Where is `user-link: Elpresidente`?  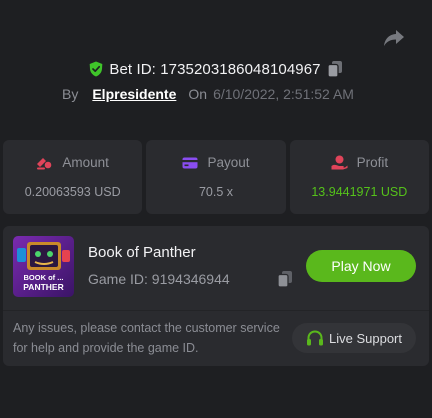 user-link: Elpresidente is located at coordinates (134, 94).